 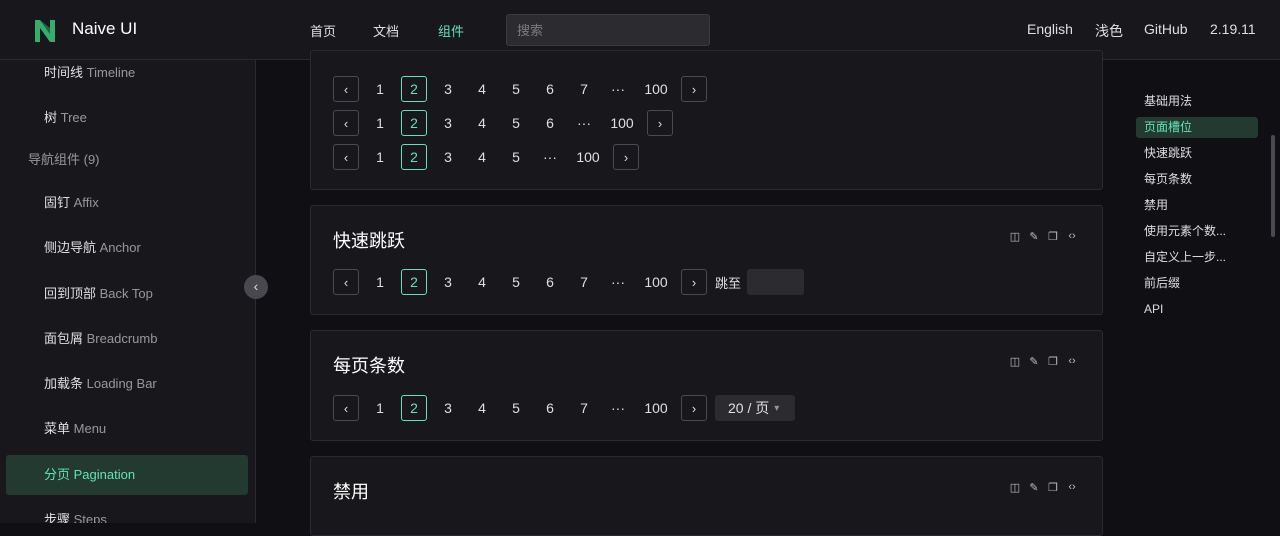 I want to click on theme-switch: 浅色, so click(x=1109, y=31).